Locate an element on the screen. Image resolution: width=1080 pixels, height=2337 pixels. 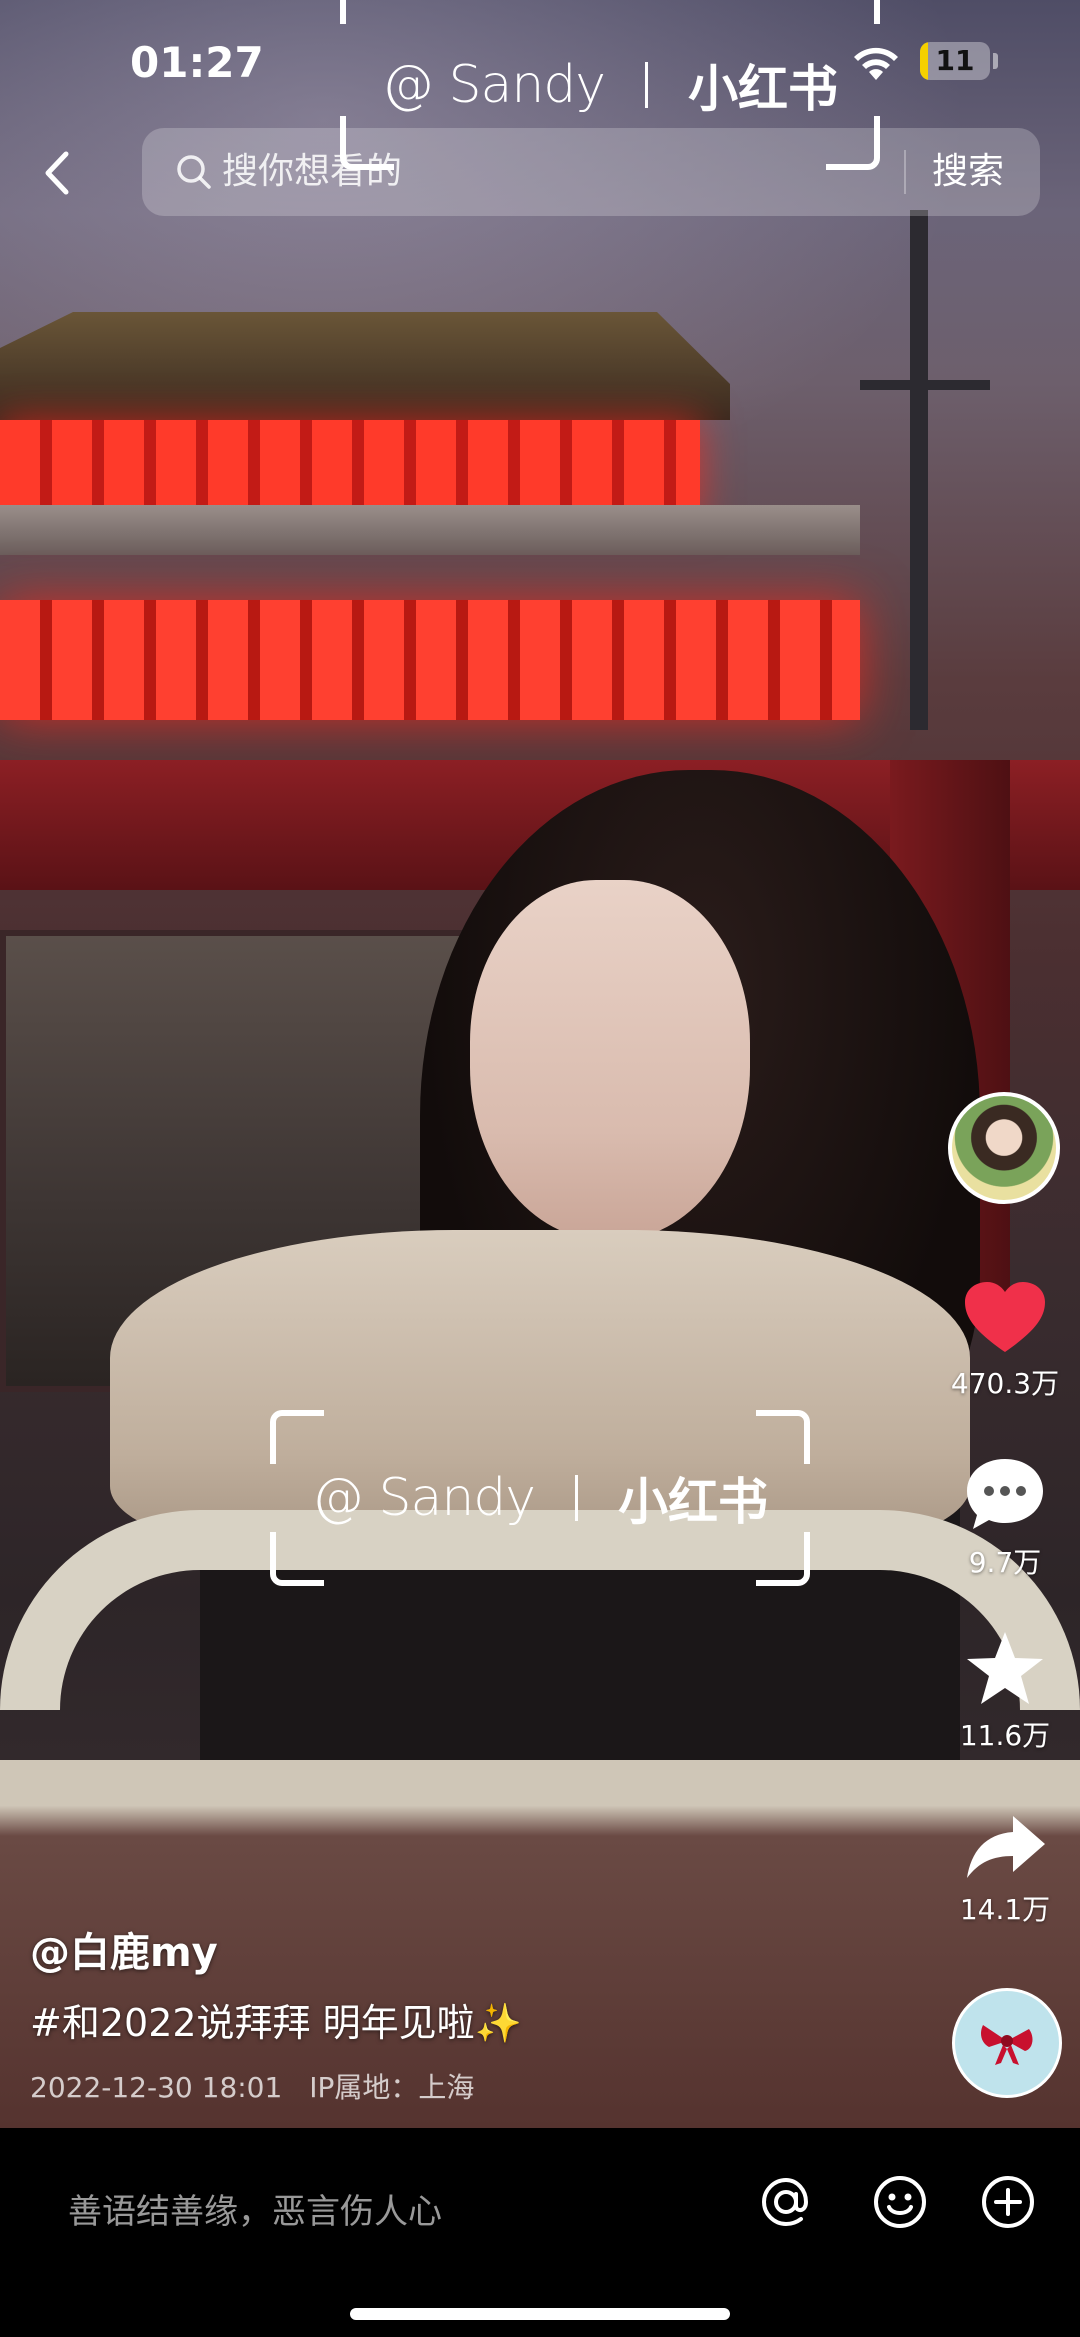
home-indicator is located at coordinates (540, 2314).